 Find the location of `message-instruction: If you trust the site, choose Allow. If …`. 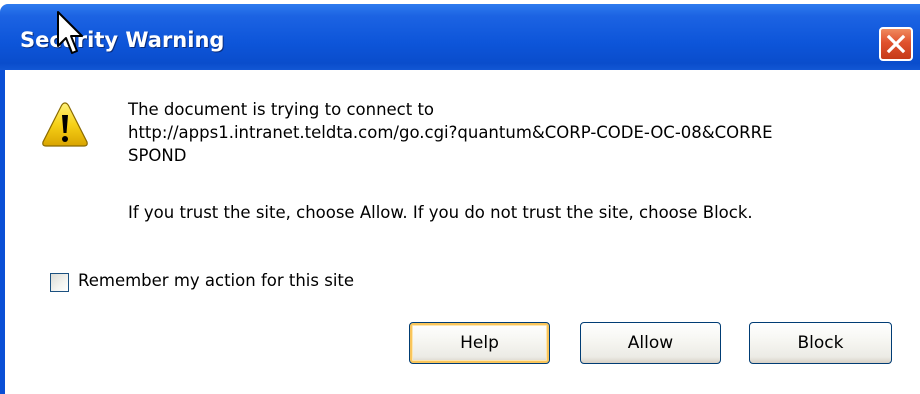

message-instruction: If you trust the site, choose Allow. If … is located at coordinates (440, 212).